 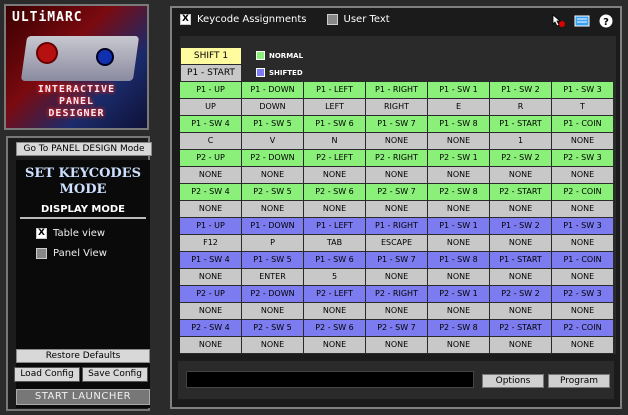 I want to click on control-label-cell: P2 - SW 6, so click(x=334, y=192).